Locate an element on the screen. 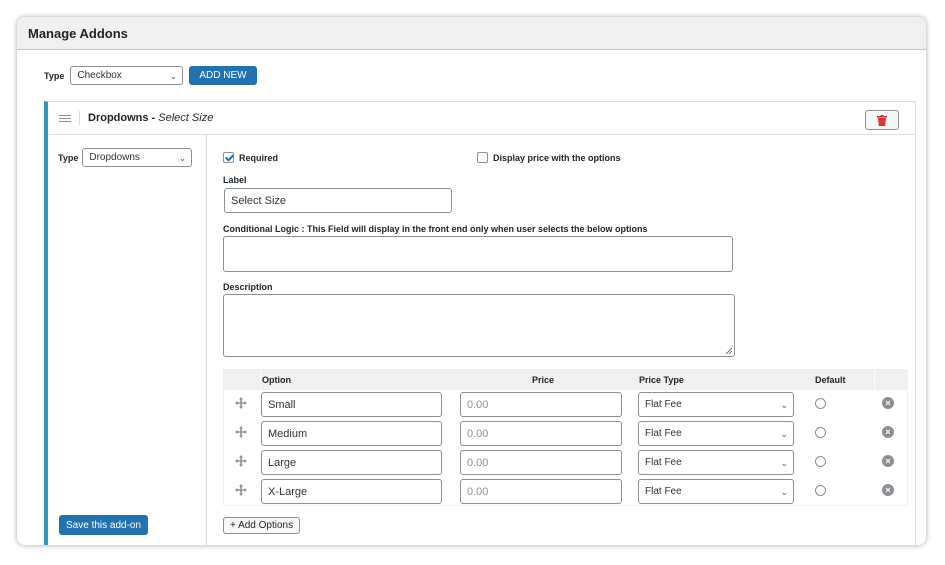 This screenshot has height=565, width=945. addon-type-value: Dropdowns is located at coordinates (114, 157).